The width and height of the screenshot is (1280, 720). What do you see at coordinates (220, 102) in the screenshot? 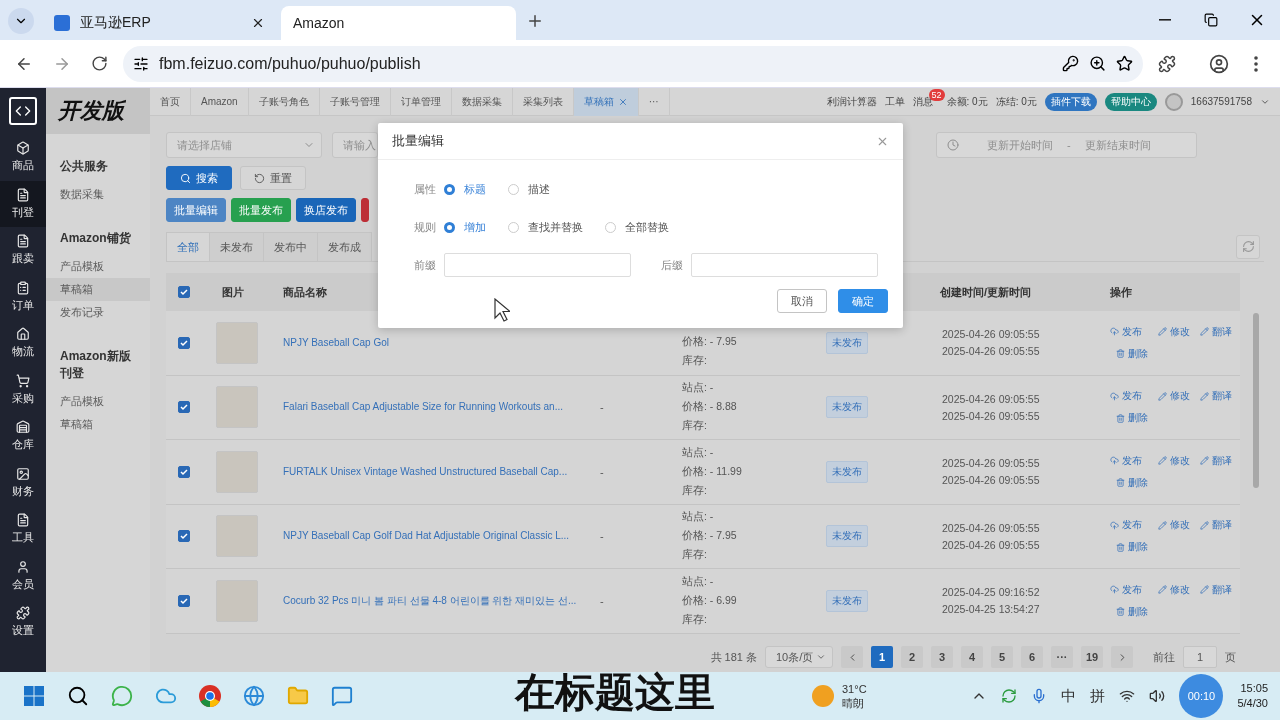
I see `nav-tab: Amazon` at bounding box center [220, 102].